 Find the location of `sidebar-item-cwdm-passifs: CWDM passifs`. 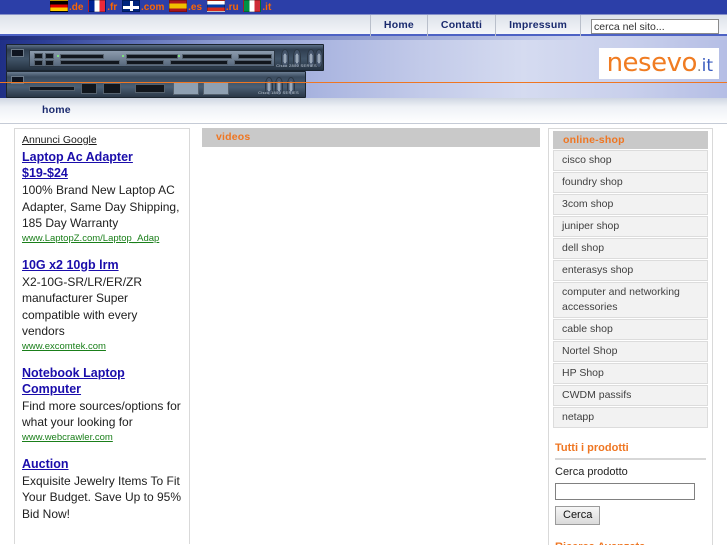

sidebar-item-cwdm-passifs: CWDM passifs is located at coordinates (630, 395).